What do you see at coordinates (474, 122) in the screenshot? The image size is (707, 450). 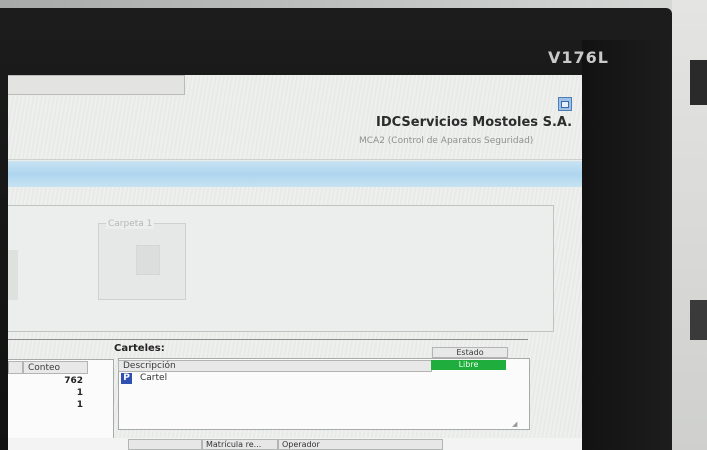 I see `company-name: IDCServicios Mostoles S.A.` at bounding box center [474, 122].